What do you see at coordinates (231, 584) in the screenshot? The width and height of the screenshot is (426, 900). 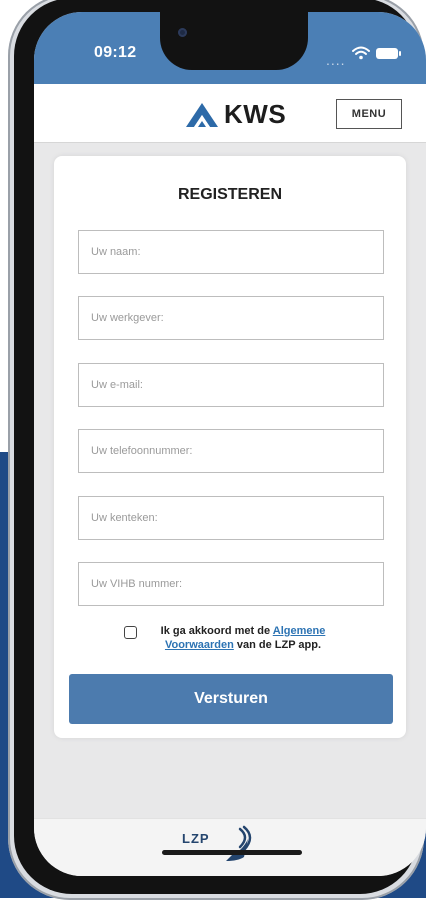 I see `vihb-number-input` at bounding box center [231, 584].